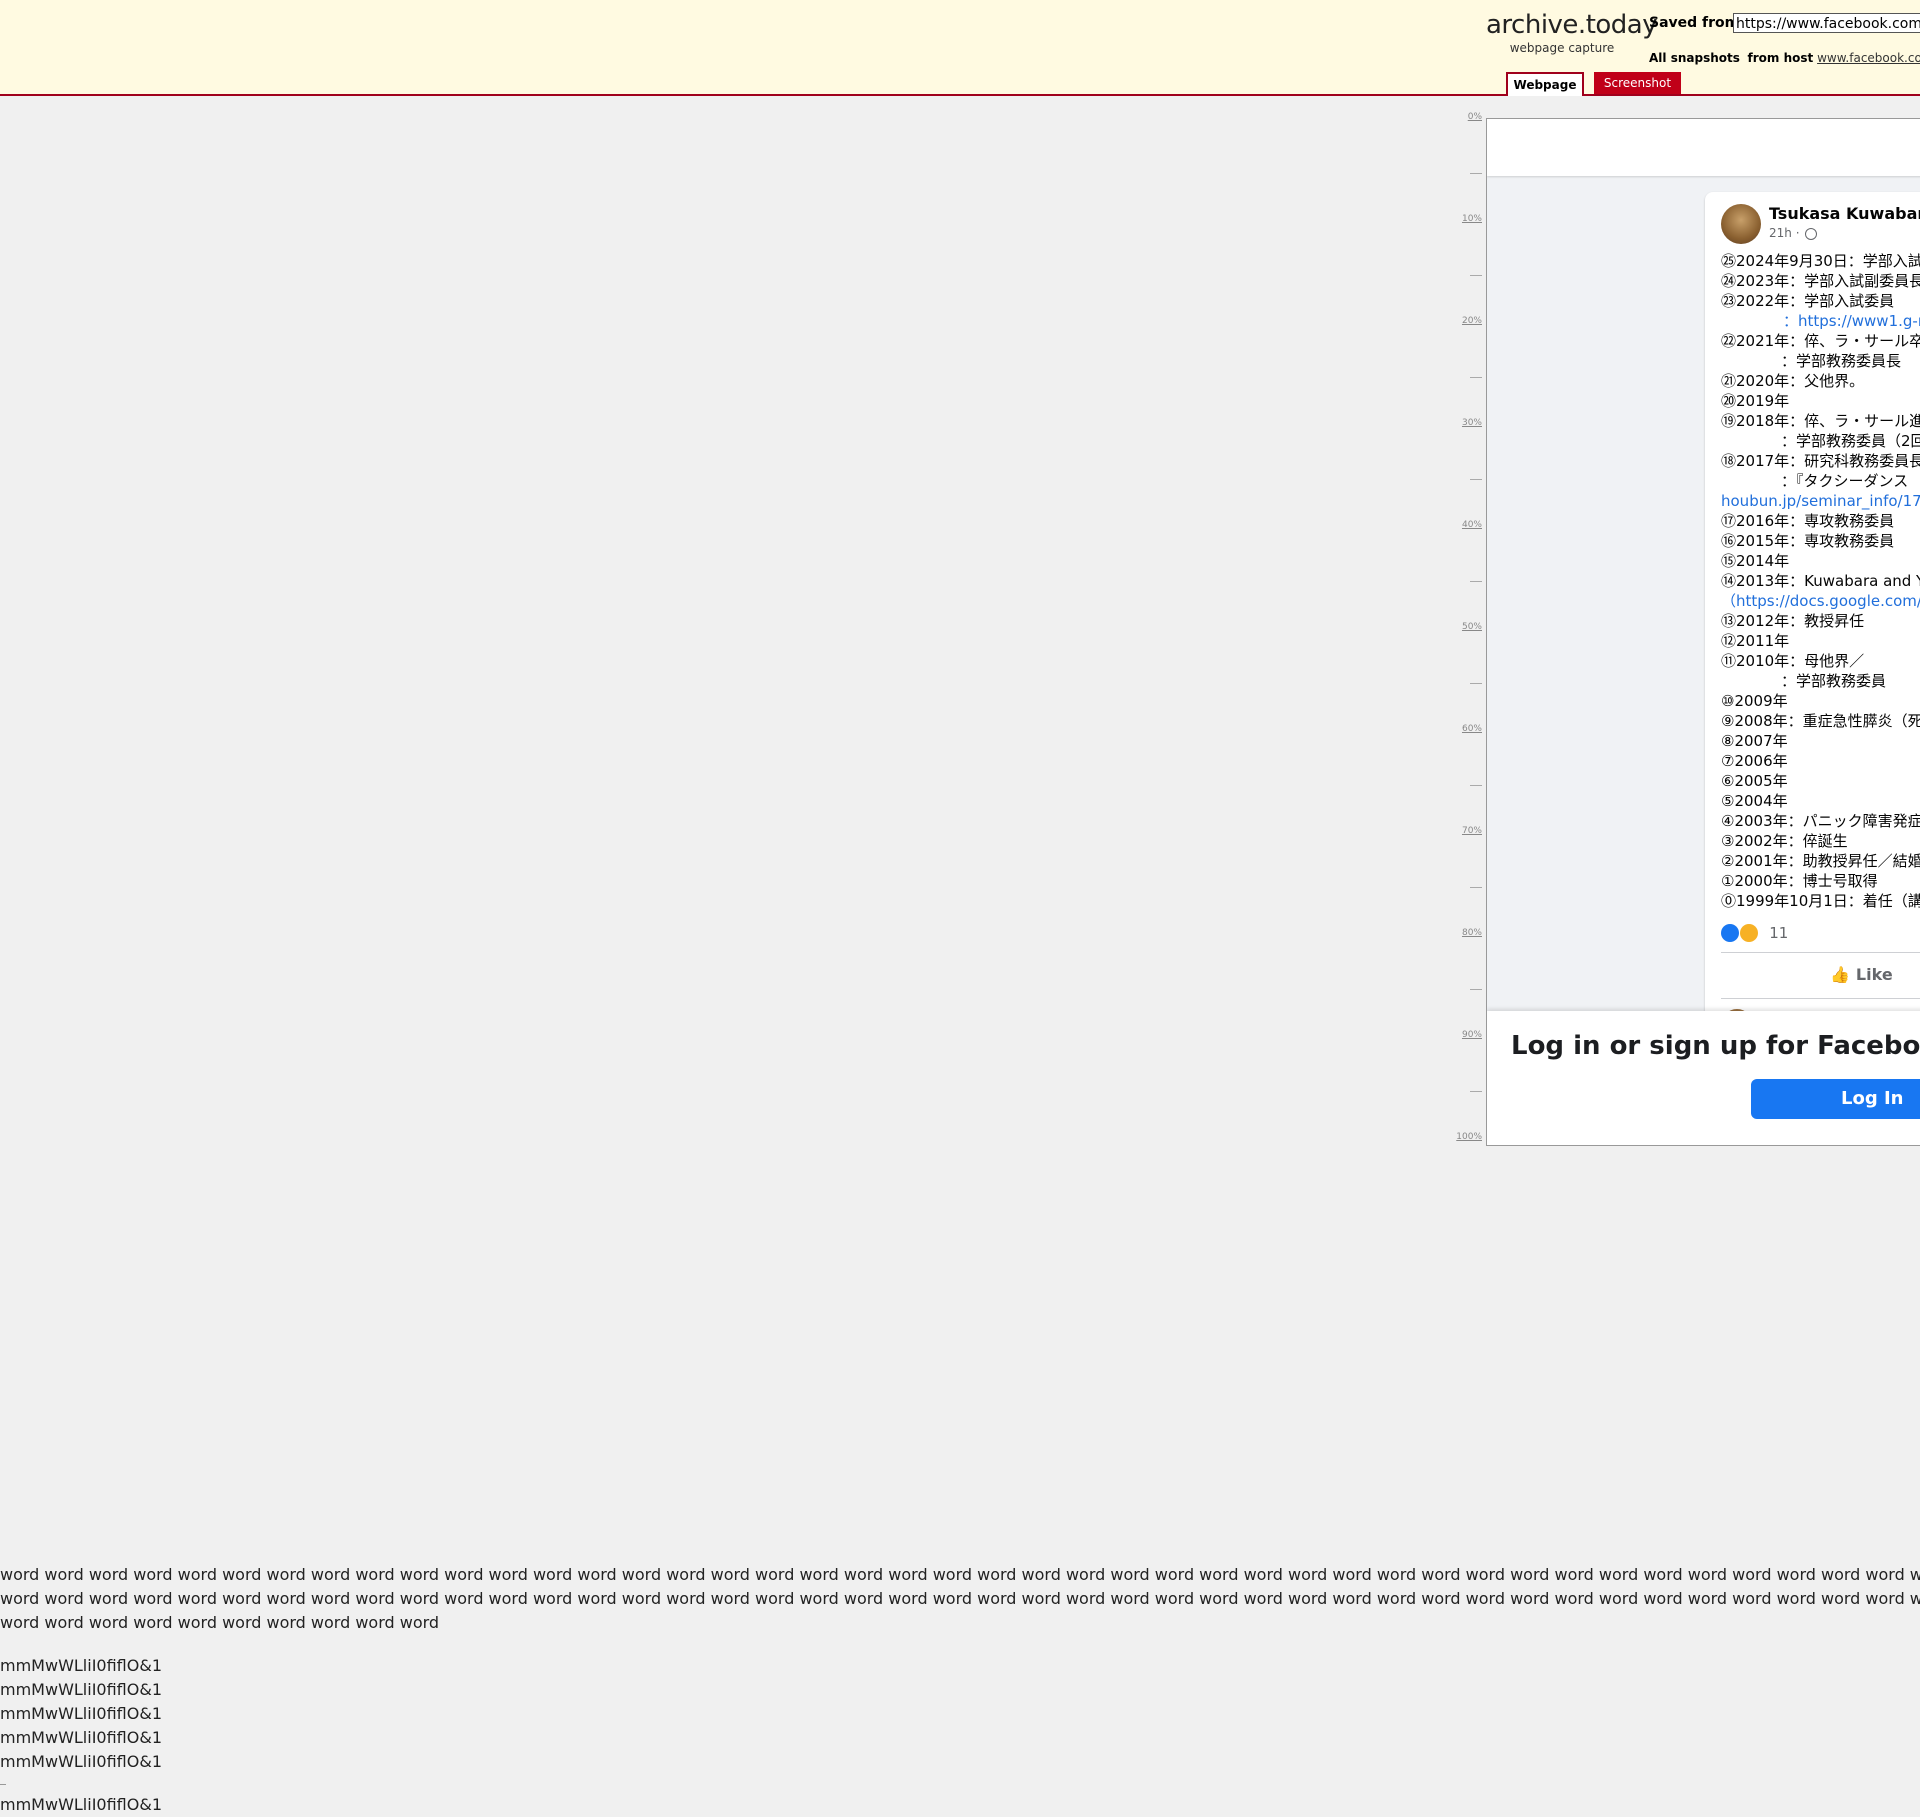 The height and width of the screenshot is (1817, 1920). What do you see at coordinates (1820, 281) in the screenshot?
I see `post-line: ㉔2023年：学部入試副委員長` at bounding box center [1820, 281].